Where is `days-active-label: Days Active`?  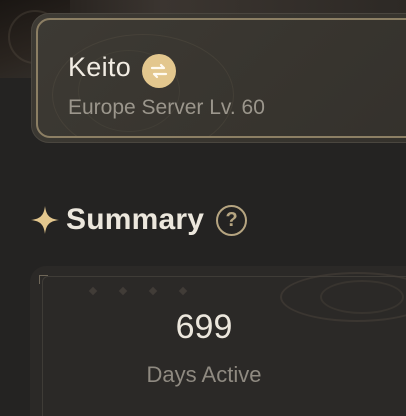 days-active-label: Days Active is located at coordinates (204, 374).